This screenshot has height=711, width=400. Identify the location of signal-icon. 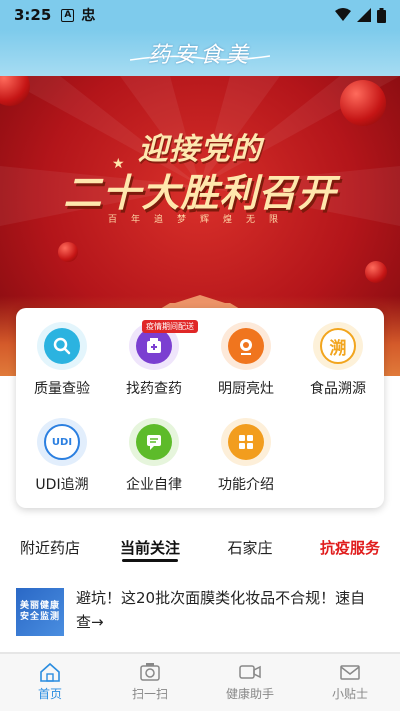
(364, 15).